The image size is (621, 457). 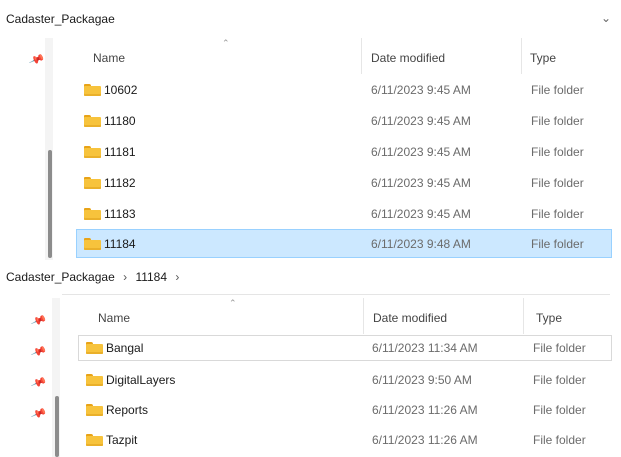 I want to click on list-item: Reports 6/11/2023 11:26 AM File folder, so click(x=345, y=410).